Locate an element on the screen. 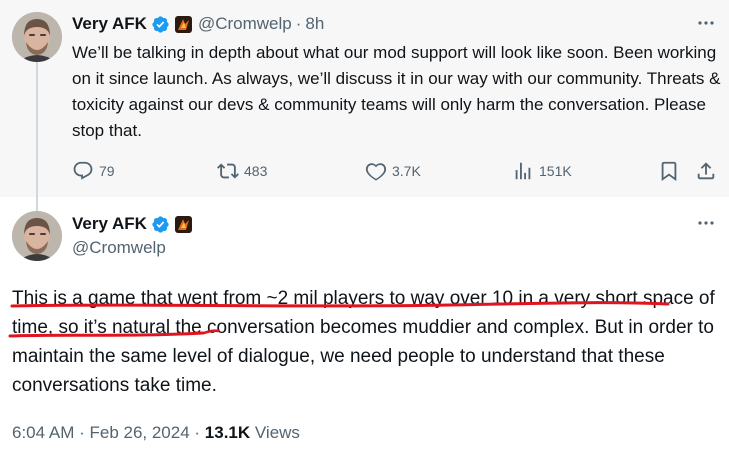 This screenshot has height=456, width=729. views-count: 13.1K is located at coordinates (227, 432).